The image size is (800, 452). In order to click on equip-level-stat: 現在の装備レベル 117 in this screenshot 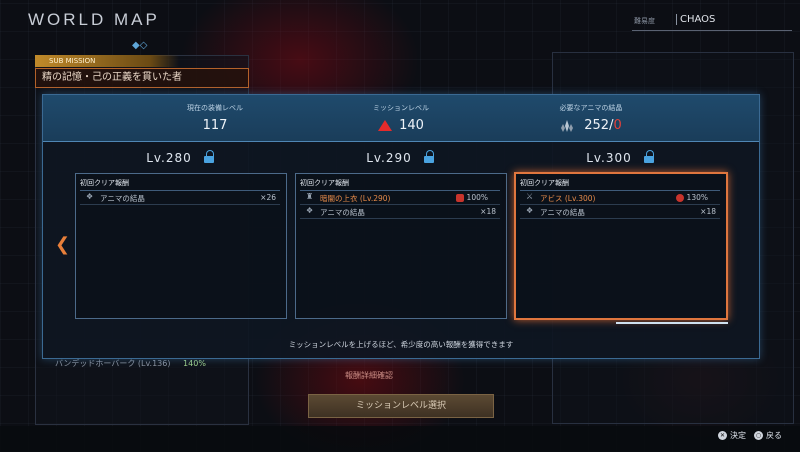, I will do `click(215, 118)`.